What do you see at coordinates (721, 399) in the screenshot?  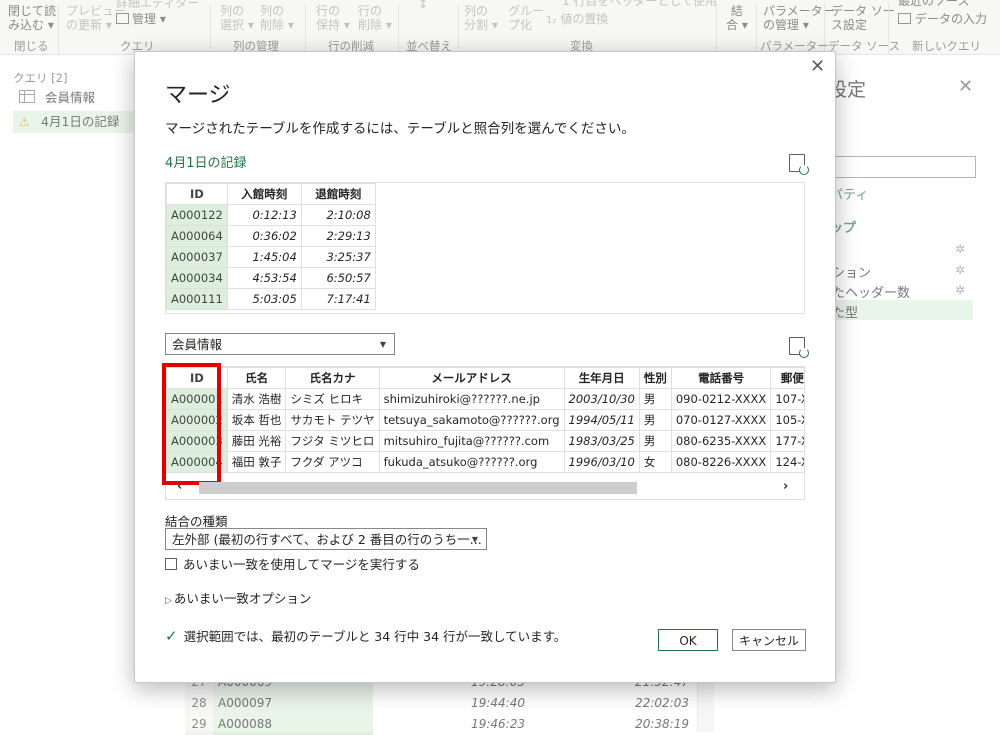 I see `table-cell: 090-0212-XXXX` at bounding box center [721, 399].